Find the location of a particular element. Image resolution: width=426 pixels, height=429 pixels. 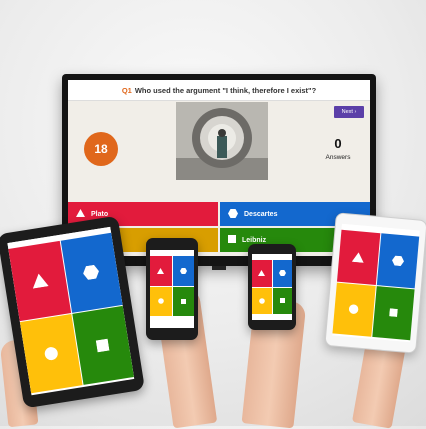

phone-right-screen is located at coordinates (272, 287).